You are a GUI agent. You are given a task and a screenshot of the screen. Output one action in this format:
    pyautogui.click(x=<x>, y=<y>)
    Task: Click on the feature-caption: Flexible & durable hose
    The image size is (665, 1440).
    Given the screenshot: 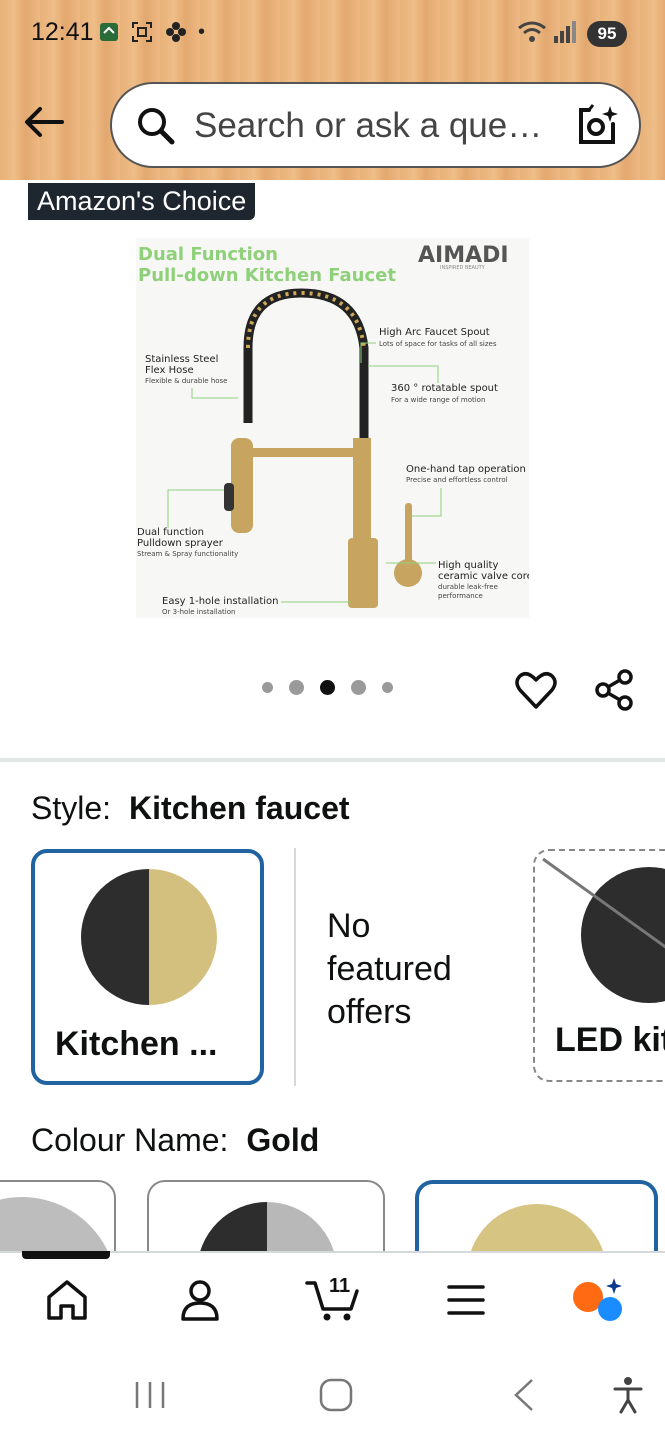 What is the action you would take?
    pyautogui.click(x=186, y=381)
    